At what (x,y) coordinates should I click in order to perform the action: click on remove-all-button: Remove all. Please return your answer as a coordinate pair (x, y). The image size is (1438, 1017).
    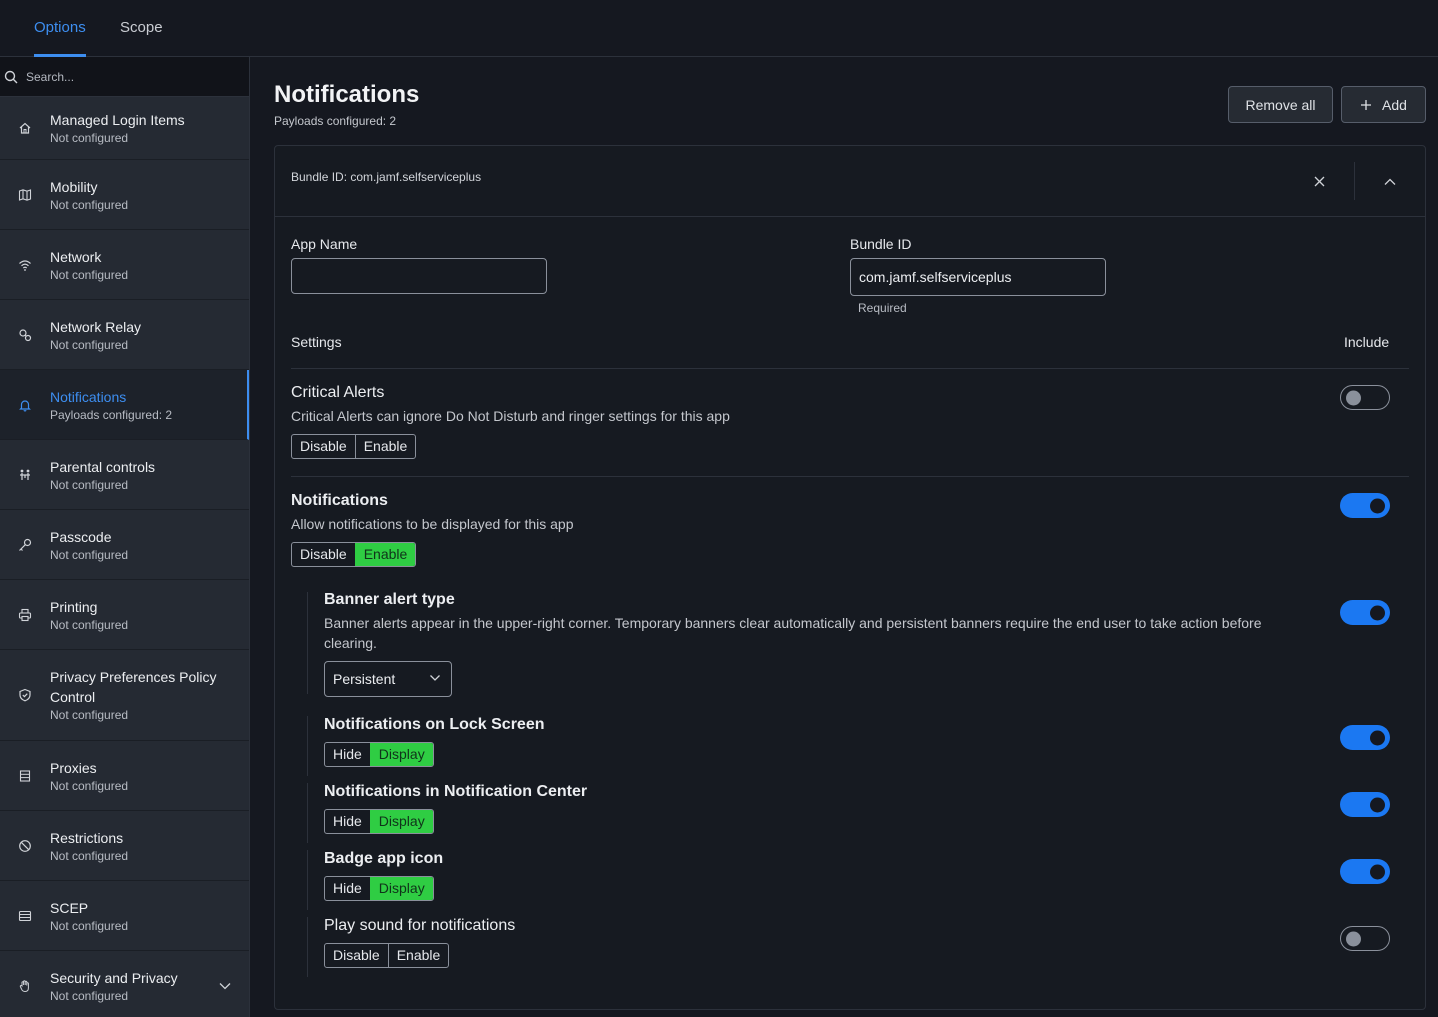
    Looking at the image, I should click on (1280, 104).